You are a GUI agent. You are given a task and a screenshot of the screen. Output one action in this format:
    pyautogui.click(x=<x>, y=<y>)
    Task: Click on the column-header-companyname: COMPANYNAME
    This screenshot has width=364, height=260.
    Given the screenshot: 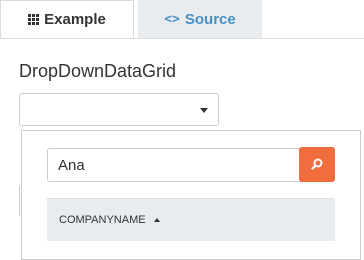 What is the action you would take?
    pyautogui.click(x=109, y=220)
    